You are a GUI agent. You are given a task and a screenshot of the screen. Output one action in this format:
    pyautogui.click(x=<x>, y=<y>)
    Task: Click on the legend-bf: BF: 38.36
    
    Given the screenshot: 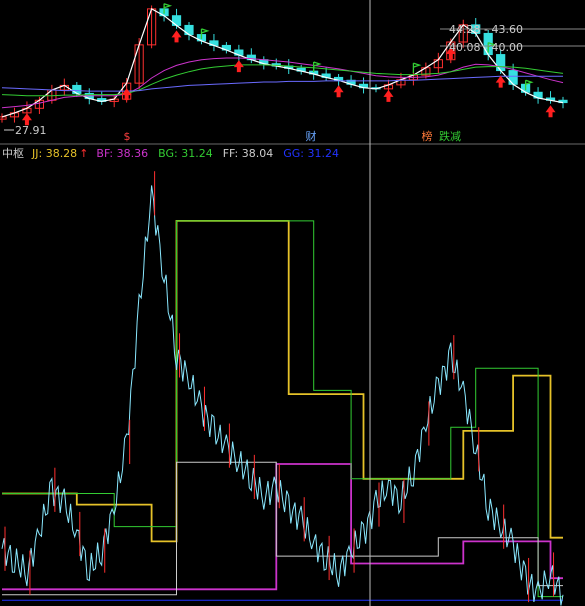 What is the action you would take?
    pyautogui.click(x=122, y=153)
    